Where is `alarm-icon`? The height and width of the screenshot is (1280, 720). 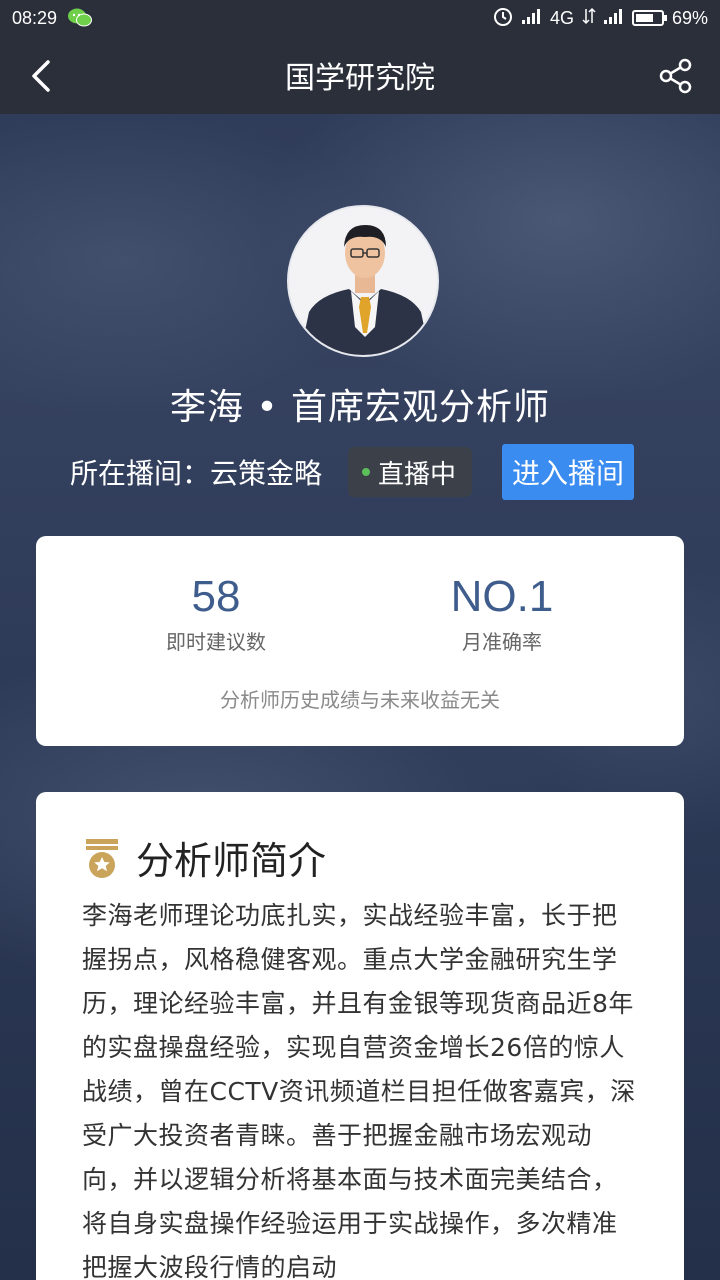
alarm-icon is located at coordinates (503, 18).